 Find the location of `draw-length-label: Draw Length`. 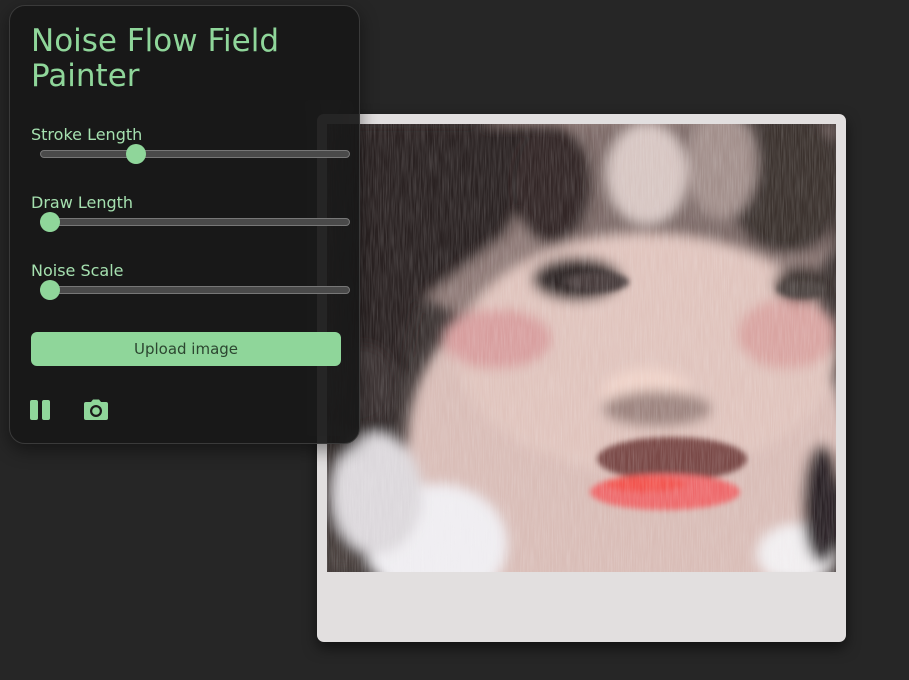

draw-length-label: Draw Length is located at coordinates (82, 202).